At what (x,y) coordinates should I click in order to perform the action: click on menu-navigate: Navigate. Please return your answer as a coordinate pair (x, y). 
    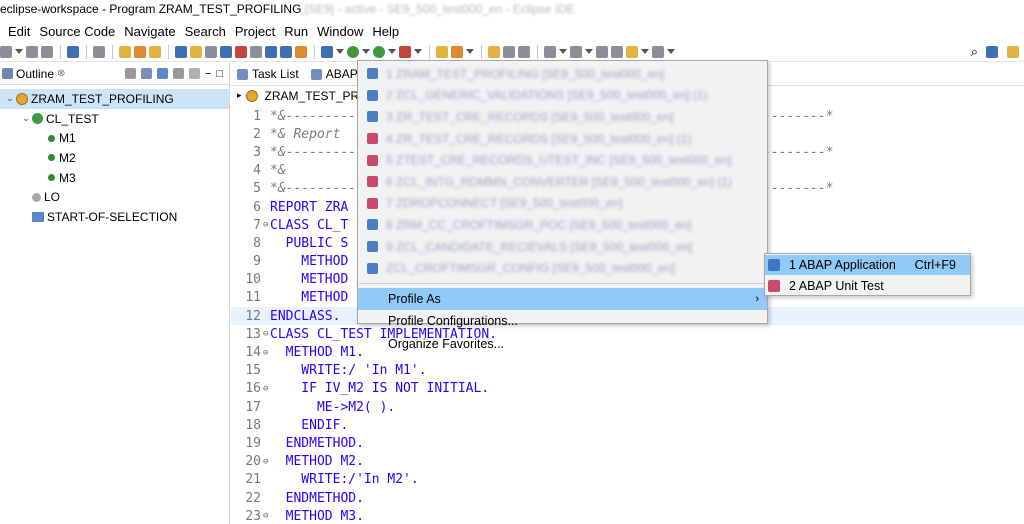
    Looking at the image, I should click on (149, 31).